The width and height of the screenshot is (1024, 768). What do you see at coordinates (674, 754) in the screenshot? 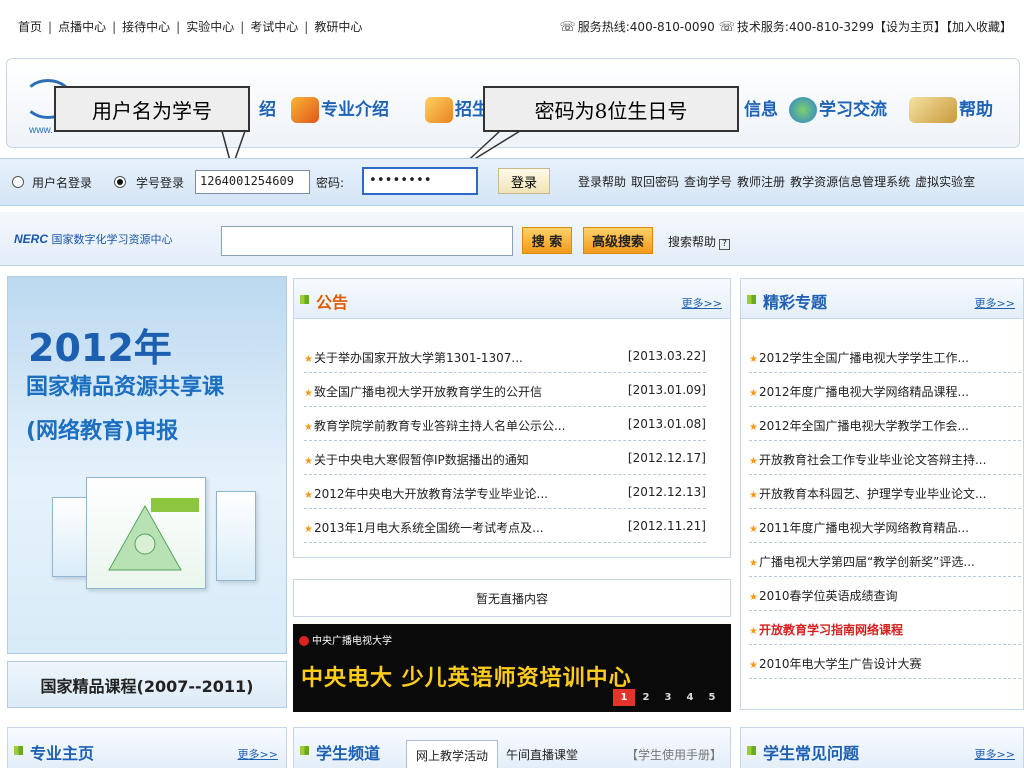
I see `student-manual-link: 【学生使用手册】` at bounding box center [674, 754].